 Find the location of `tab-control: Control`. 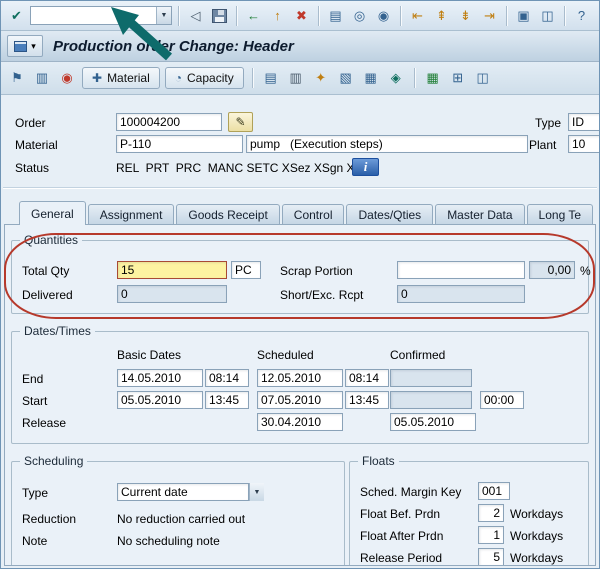

tab-control: Control is located at coordinates (313, 214).